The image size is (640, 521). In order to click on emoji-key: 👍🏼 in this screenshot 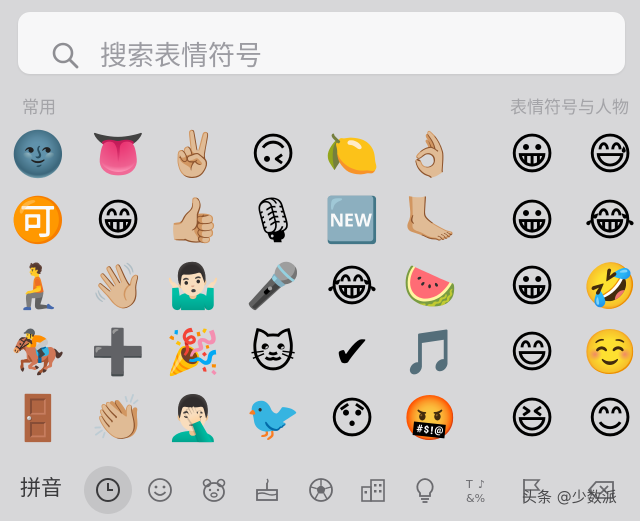, I will do `click(193, 221)`.